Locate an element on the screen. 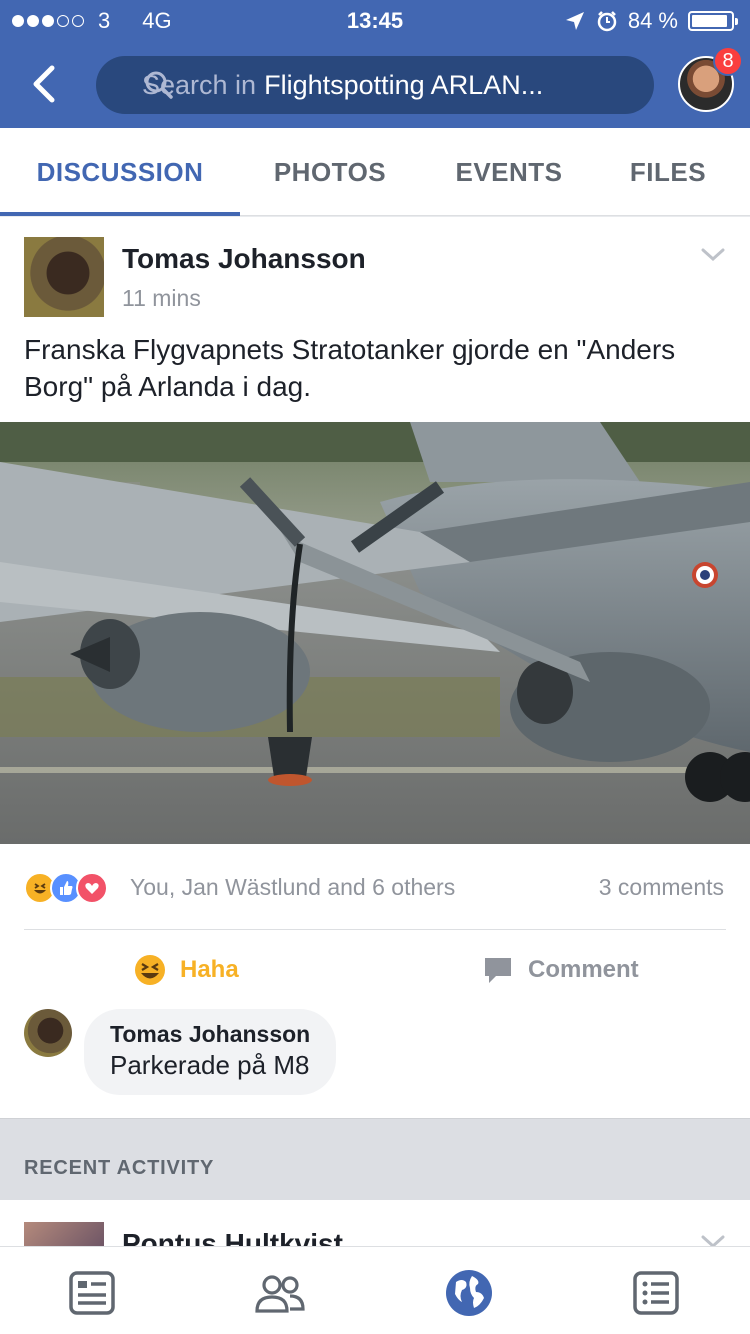 The height and width of the screenshot is (1334, 750). comment-text: Parkerade på M8 is located at coordinates (210, 1065).